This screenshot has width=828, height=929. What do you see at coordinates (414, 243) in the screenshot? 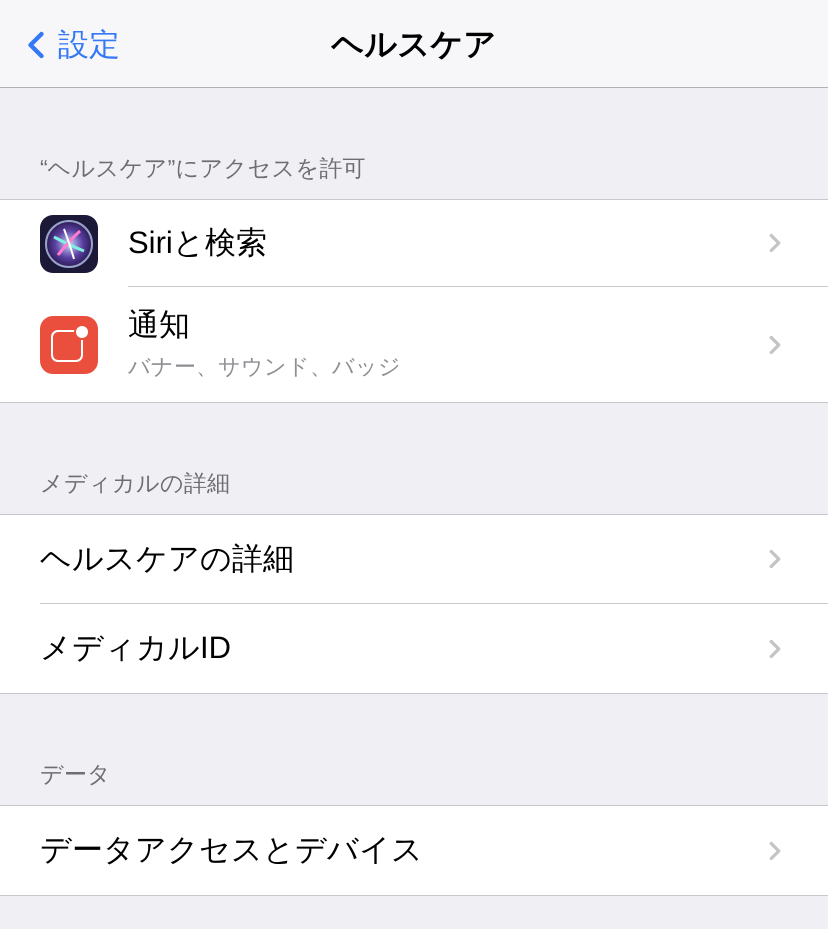
I see `settings-row: Siriと検索` at bounding box center [414, 243].